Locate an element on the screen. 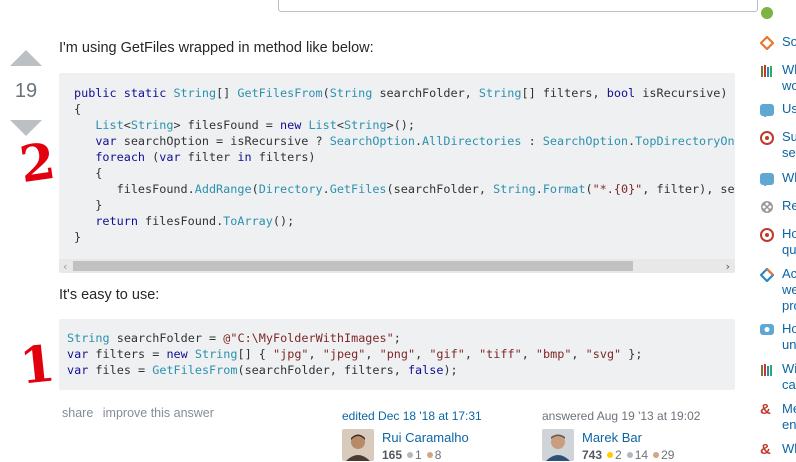  code-token: ToArray is located at coordinates (248, 221).